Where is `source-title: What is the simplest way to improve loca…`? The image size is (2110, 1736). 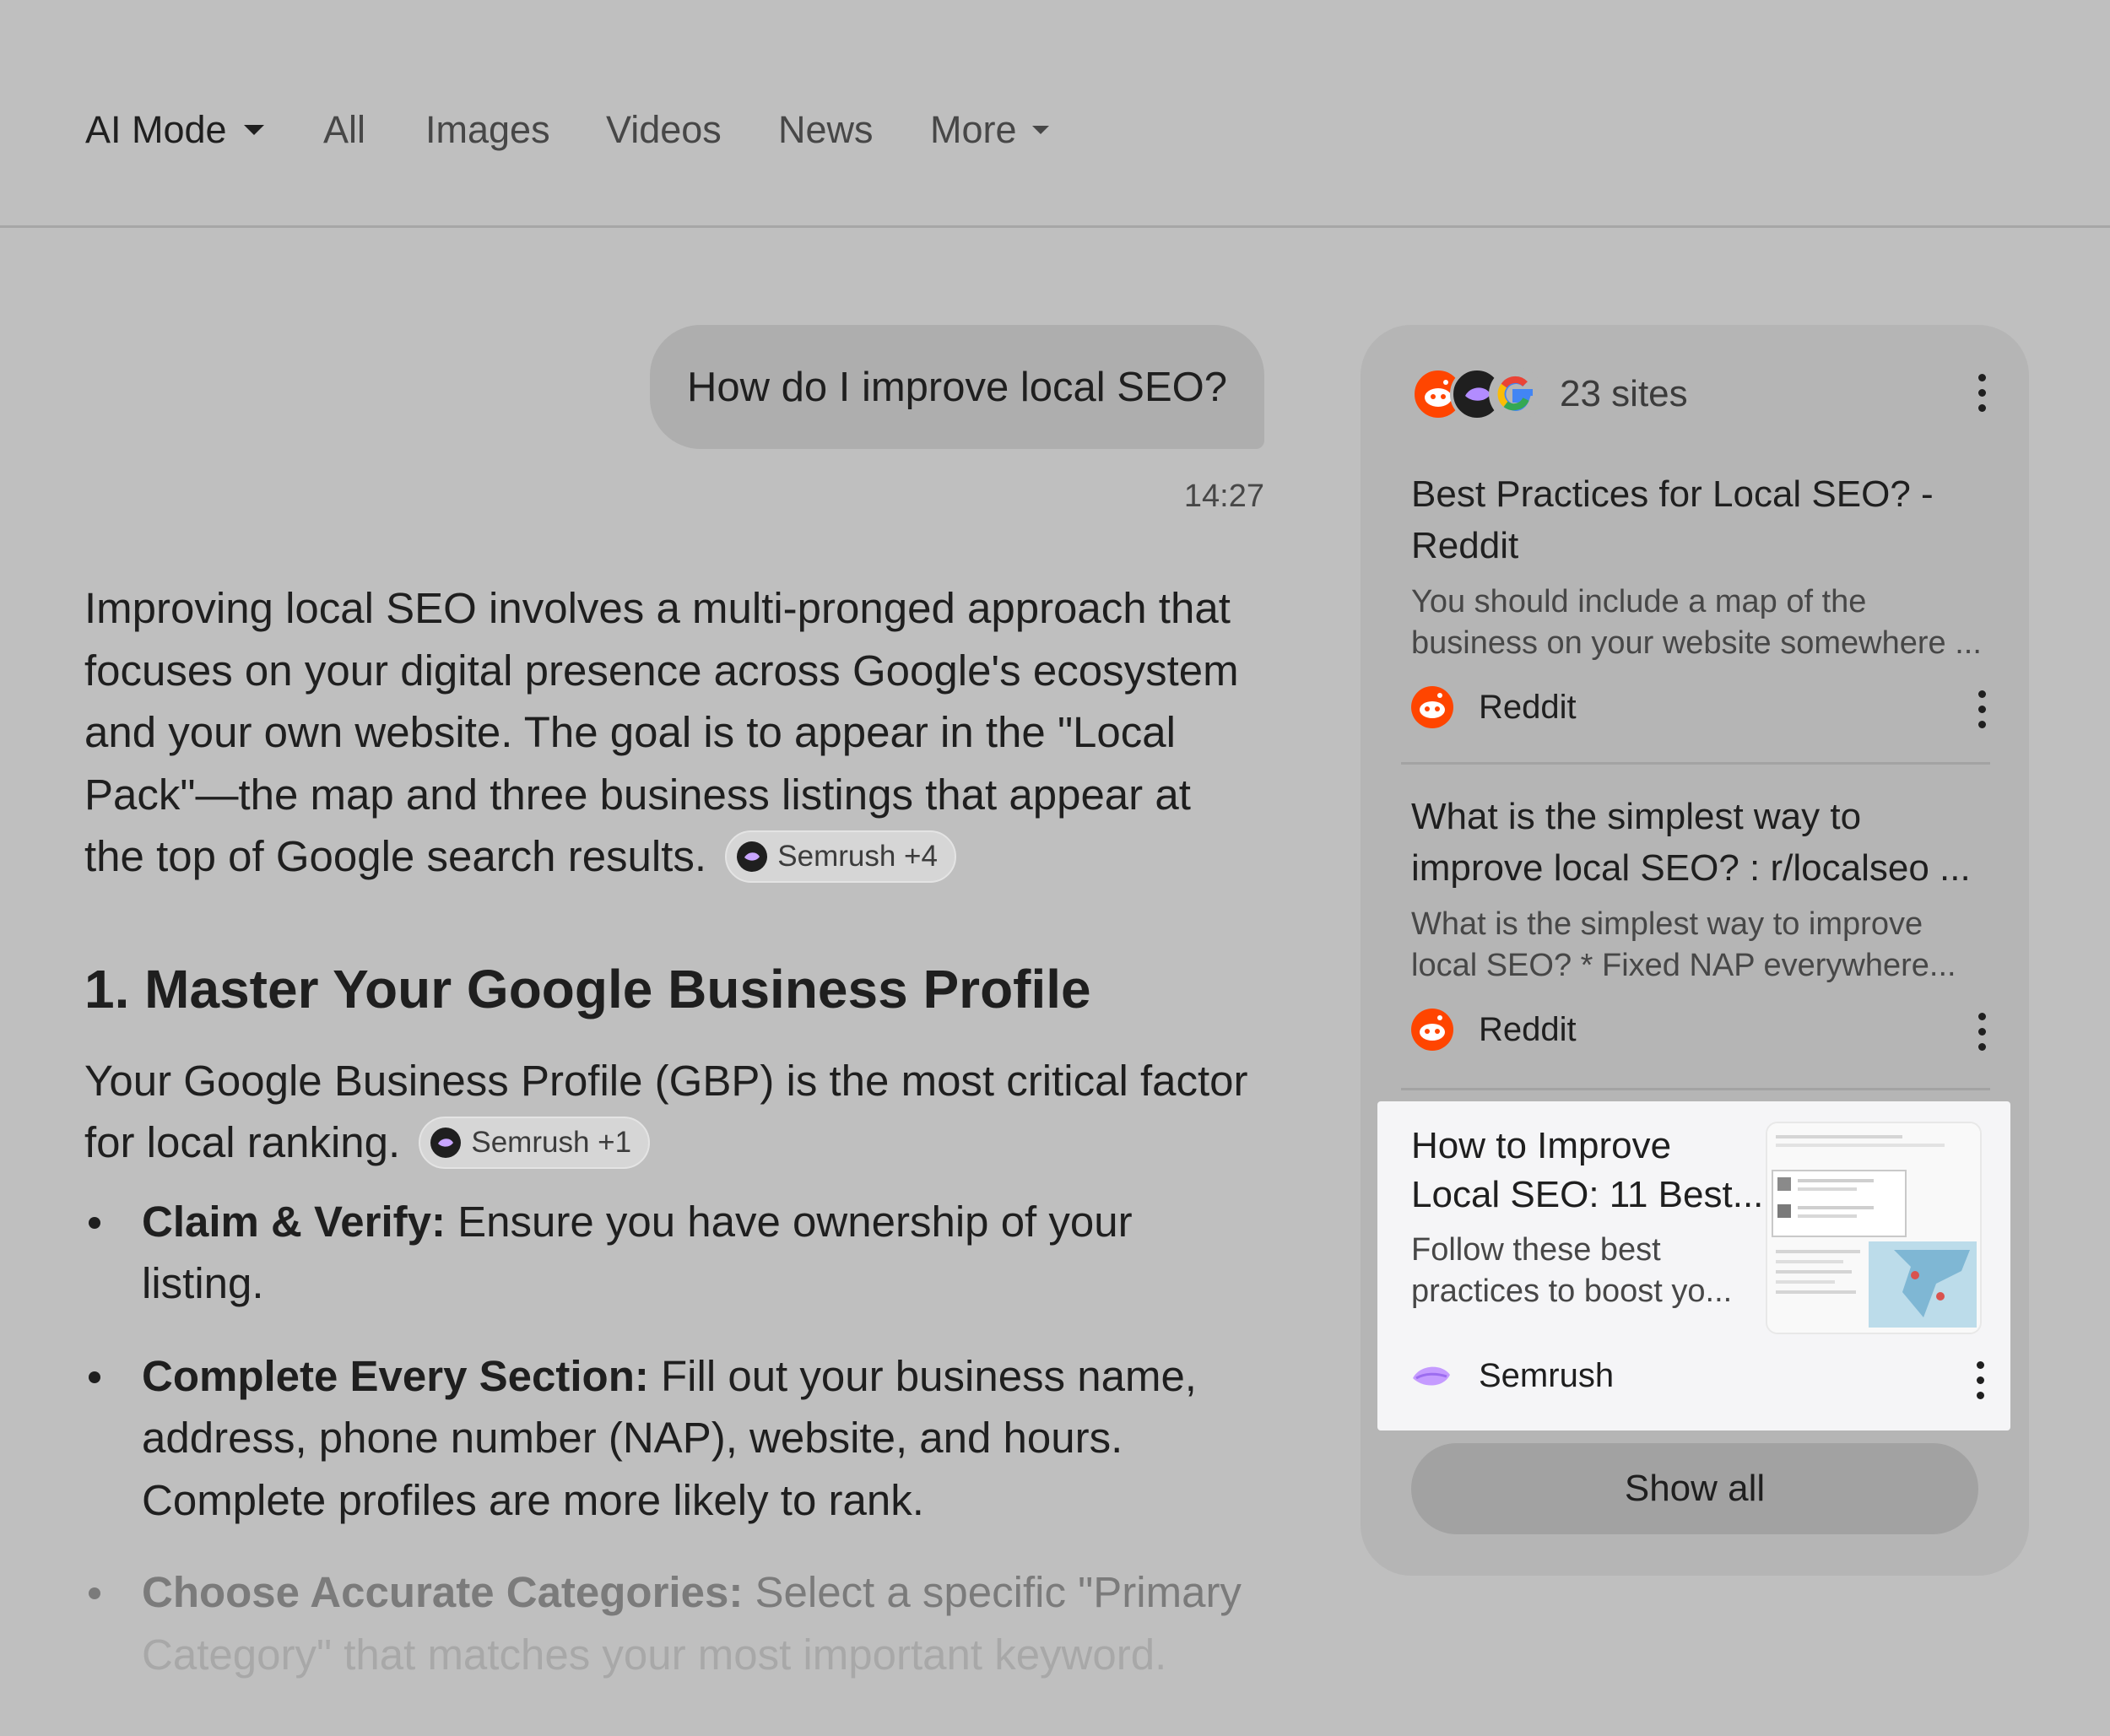 source-title: What is the simplest way to improve loca… is located at coordinates (1698, 842).